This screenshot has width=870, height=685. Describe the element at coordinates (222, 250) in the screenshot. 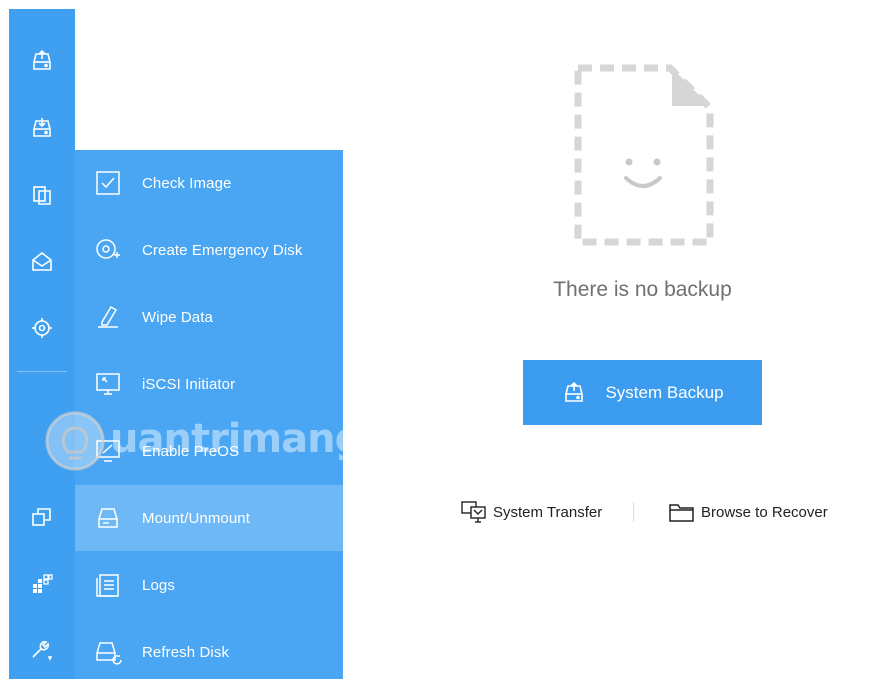

I see `menu-item-label: Create Emergency Disk` at that location.